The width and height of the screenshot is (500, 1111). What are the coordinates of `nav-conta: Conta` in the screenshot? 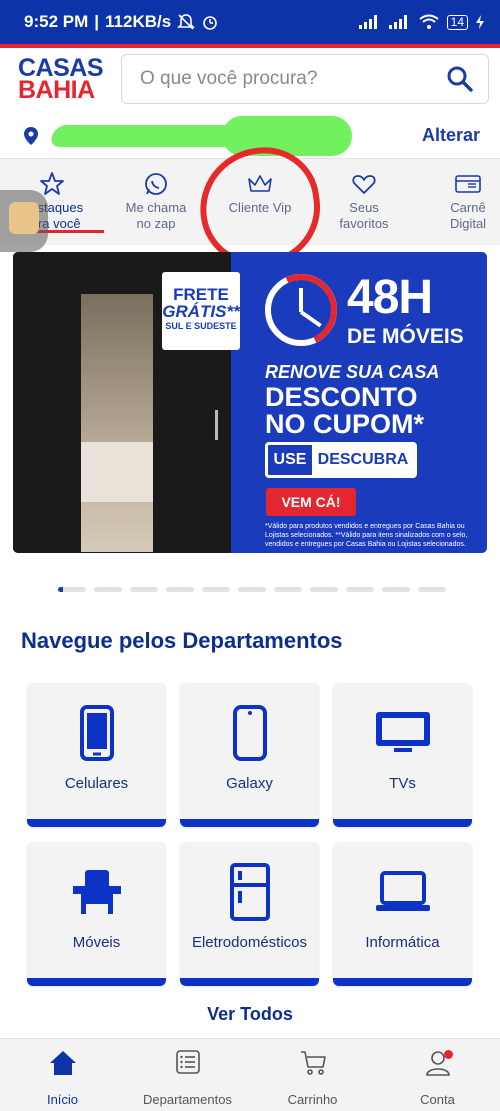 It's located at (437, 1075).